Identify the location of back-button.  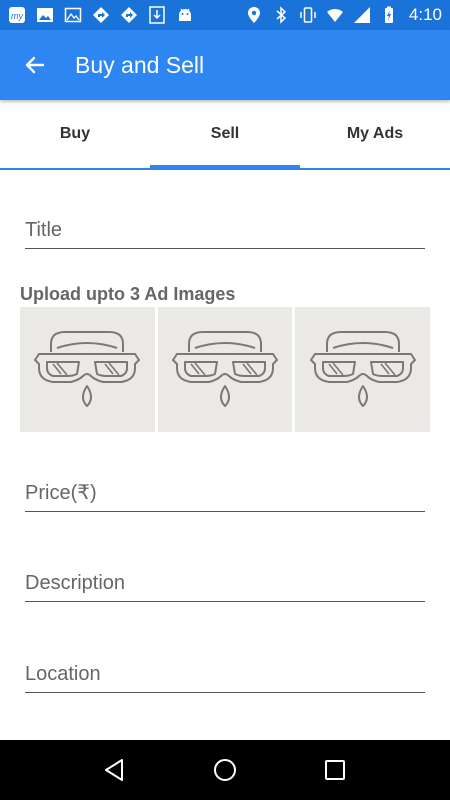
(35, 65).